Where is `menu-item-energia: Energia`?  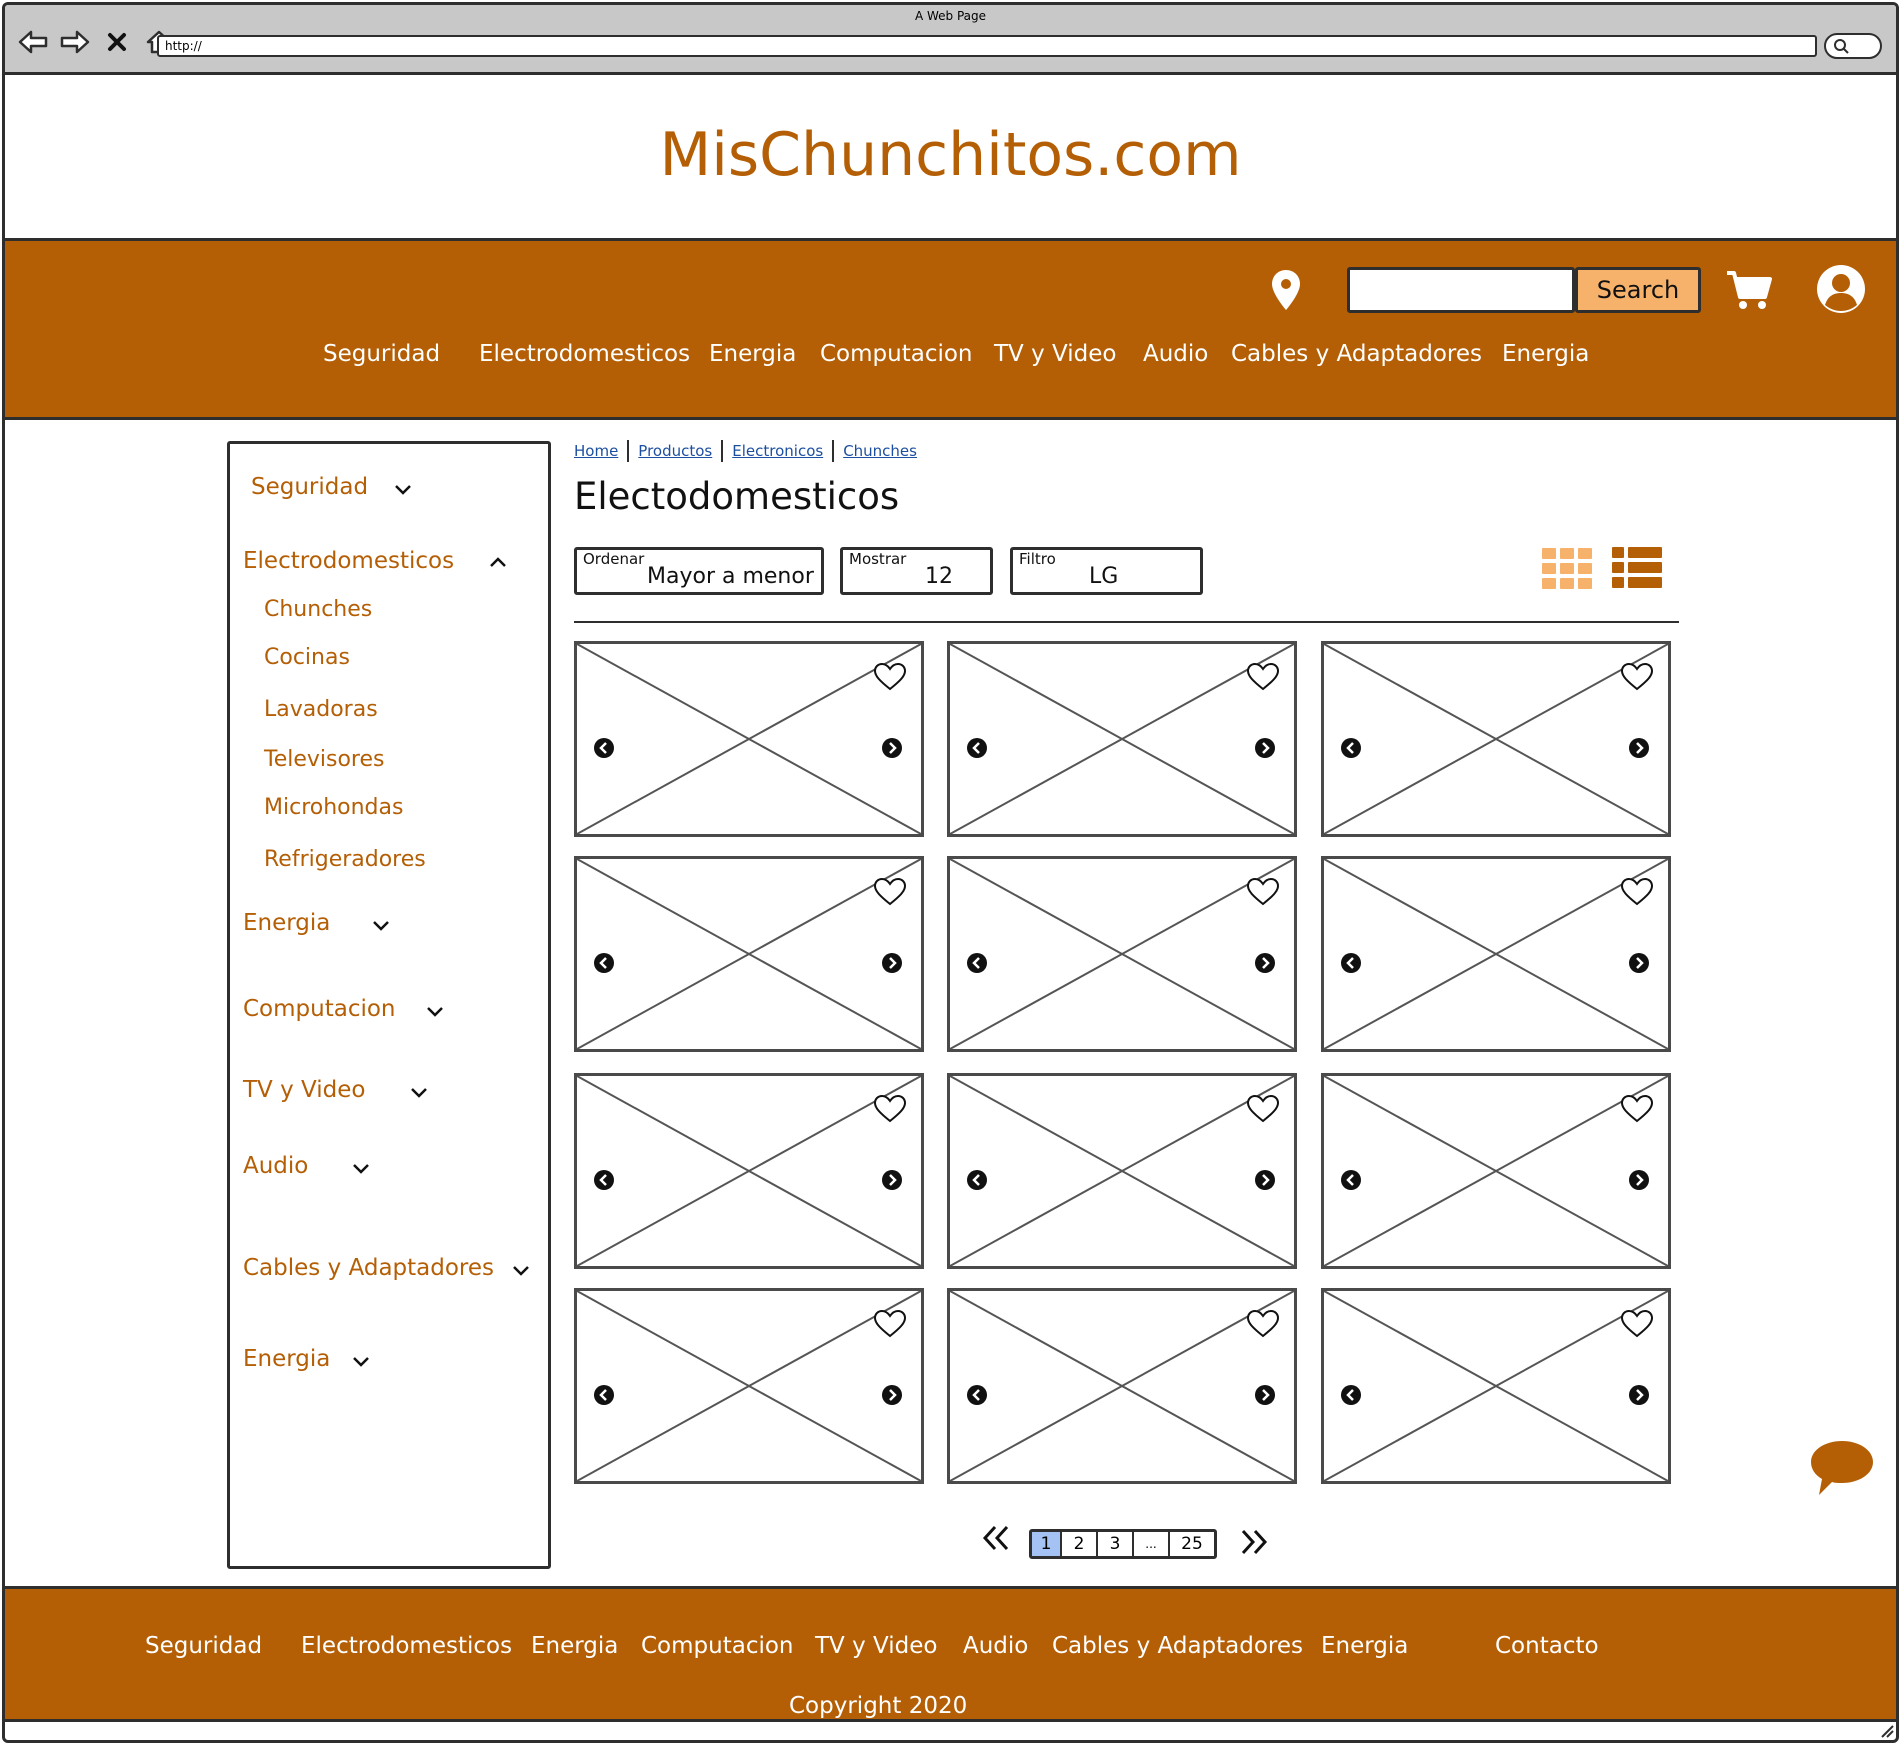 menu-item-energia: Energia is located at coordinates (752, 354).